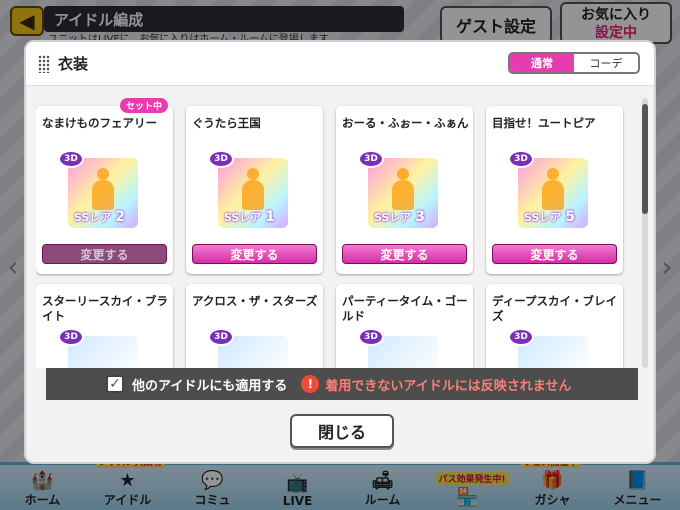  I want to click on costume-tab-switch: 通常 コーデ, so click(574, 63).